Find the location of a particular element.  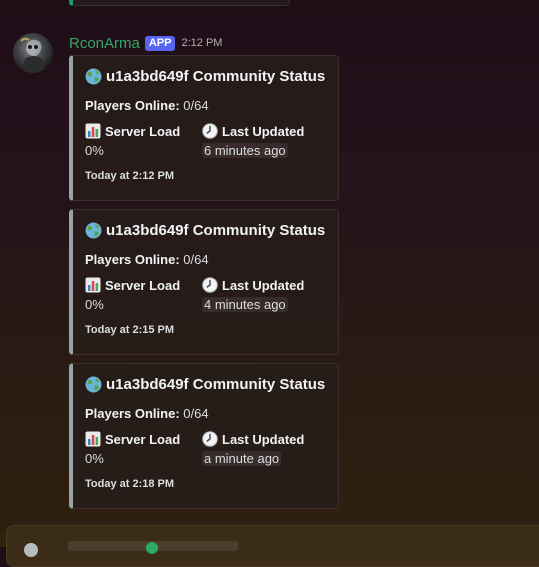

last-updated-value: a minute ago is located at coordinates (242, 458).